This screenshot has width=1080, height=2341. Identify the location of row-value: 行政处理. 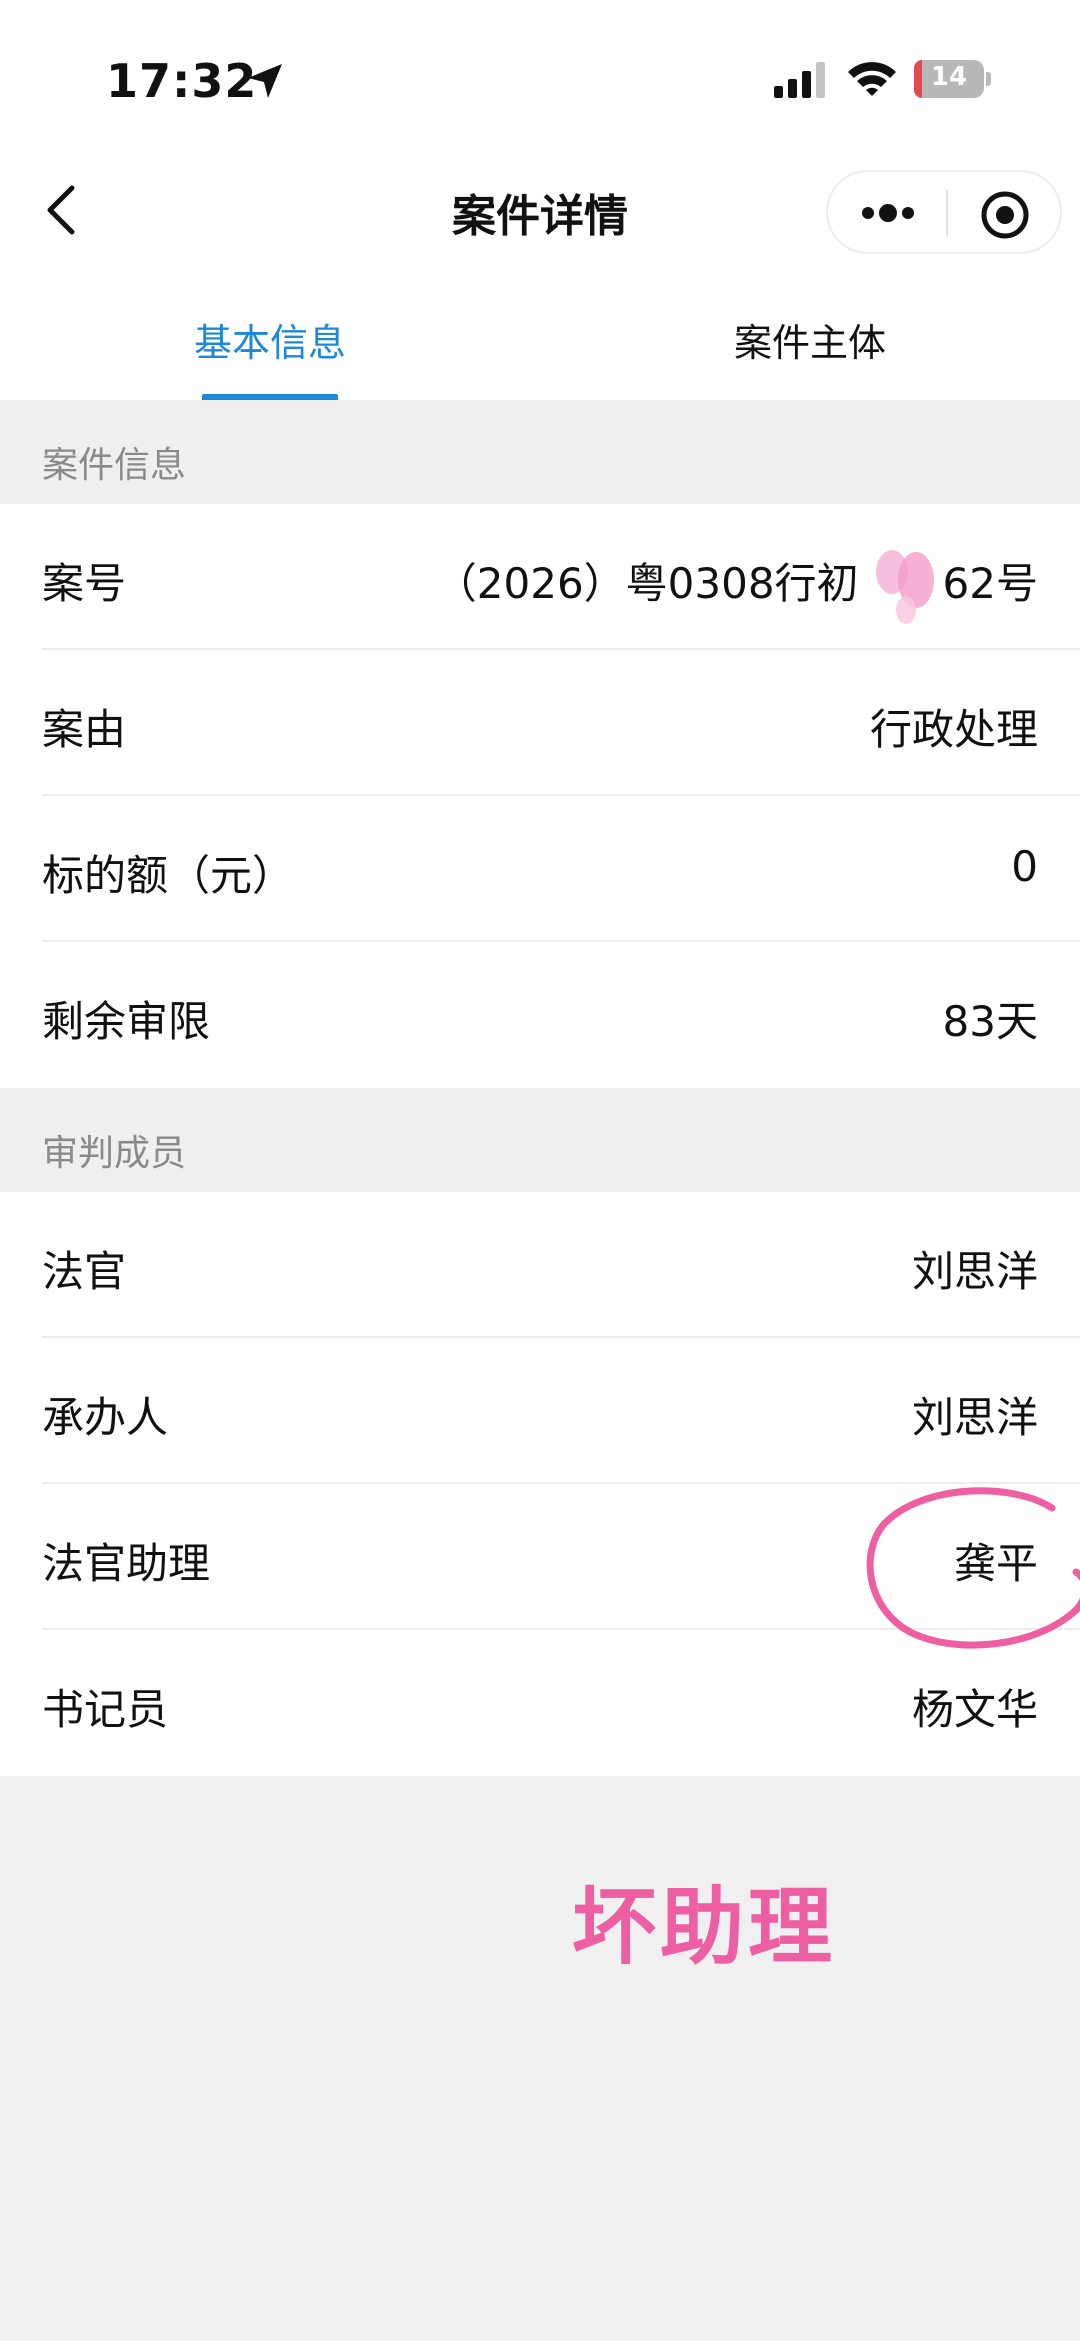
(953, 729).